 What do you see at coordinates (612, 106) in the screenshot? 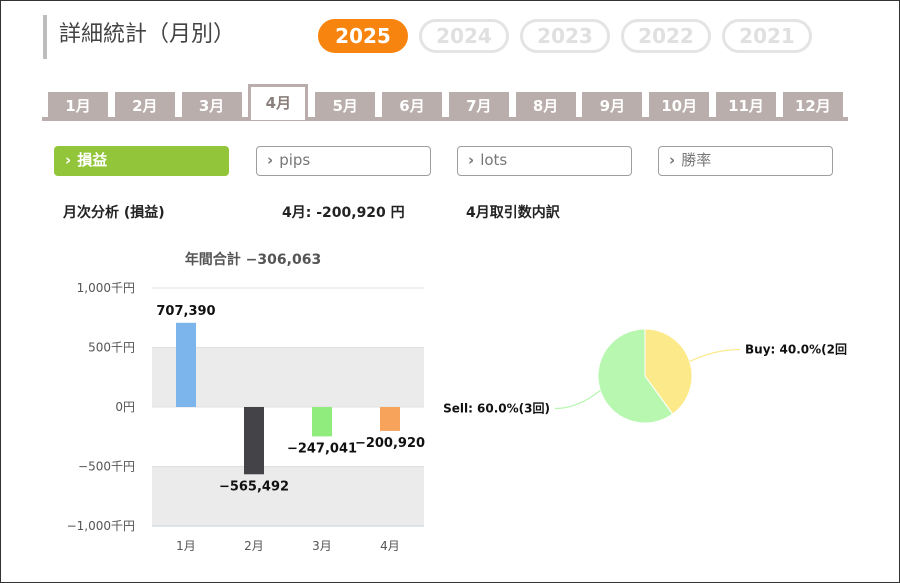
I see `tab-month-9: 9月` at bounding box center [612, 106].